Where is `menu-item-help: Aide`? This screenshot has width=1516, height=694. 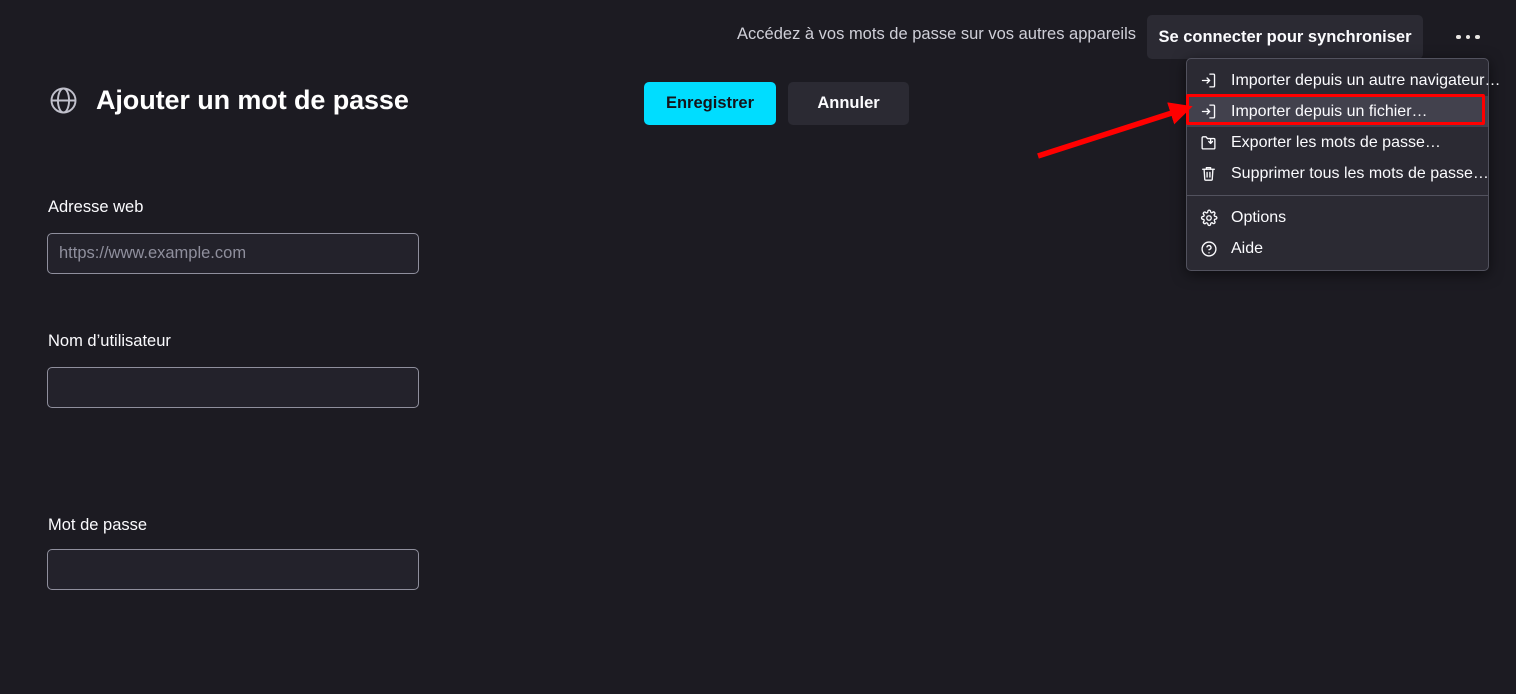
menu-item-help: Aide is located at coordinates (1337, 248).